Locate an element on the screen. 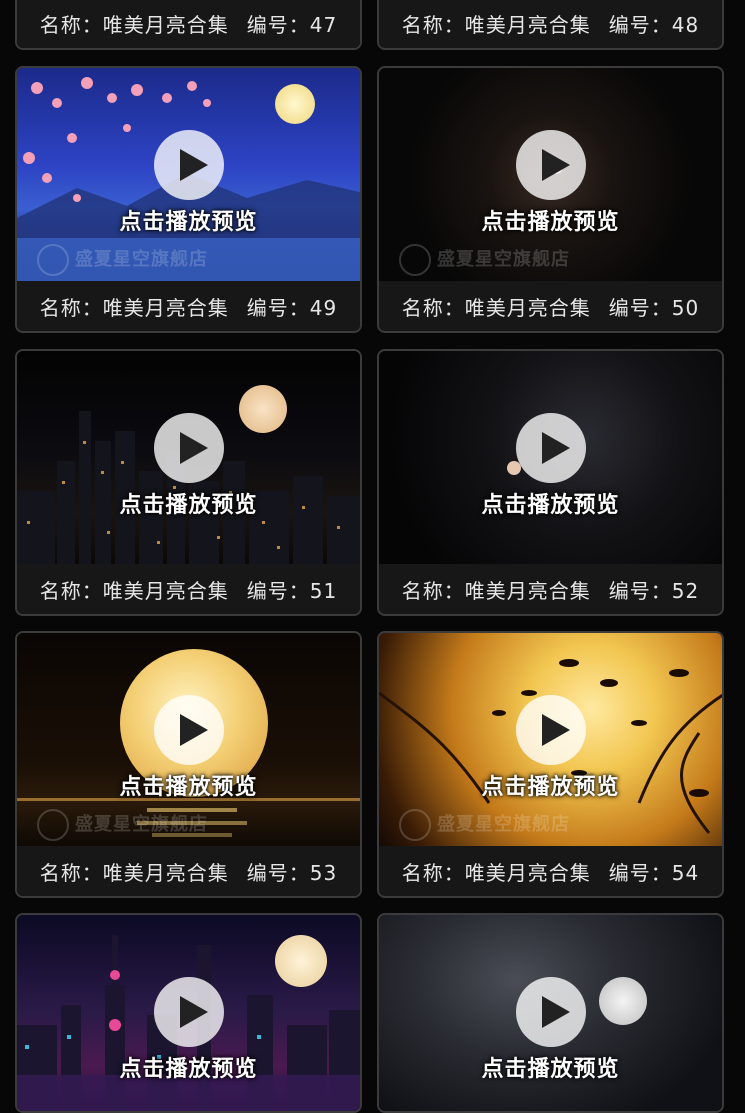  card-number: 编号：54 is located at coordinates (654, 872).